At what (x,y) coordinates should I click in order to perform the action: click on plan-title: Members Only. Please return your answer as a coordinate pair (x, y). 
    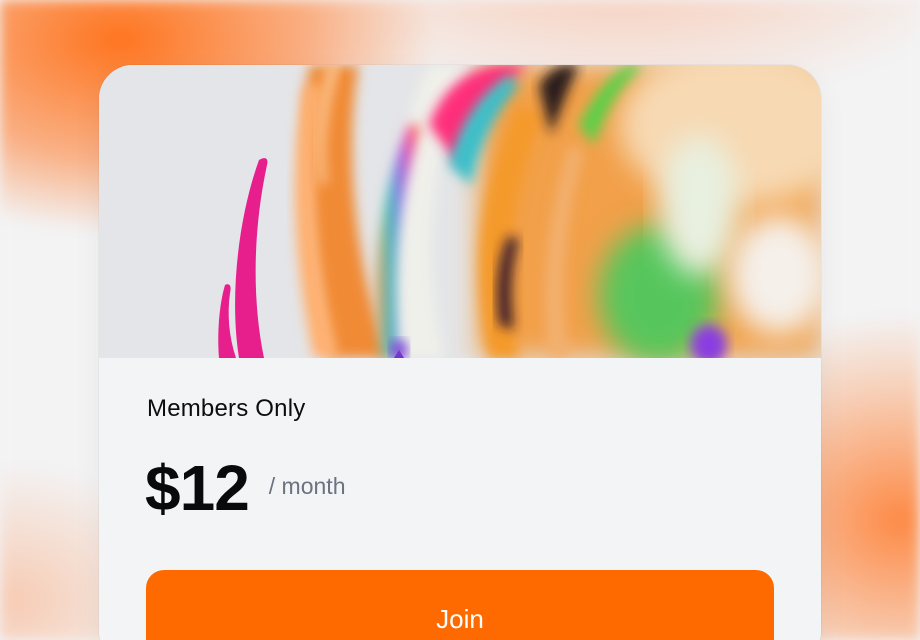
    Looking at the image, I should click on (226, 408).